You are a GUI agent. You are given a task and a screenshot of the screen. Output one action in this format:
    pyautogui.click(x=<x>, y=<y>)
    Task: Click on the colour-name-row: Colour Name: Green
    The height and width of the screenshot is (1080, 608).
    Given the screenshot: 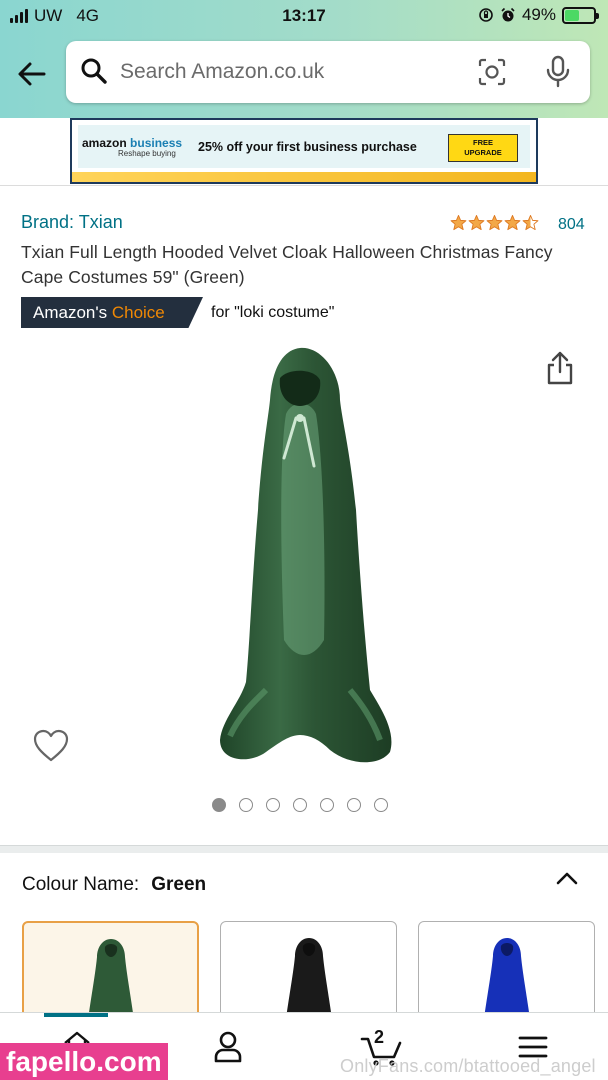 What is the action you would take?
    pyautogui.click(x=114, y=885)
    